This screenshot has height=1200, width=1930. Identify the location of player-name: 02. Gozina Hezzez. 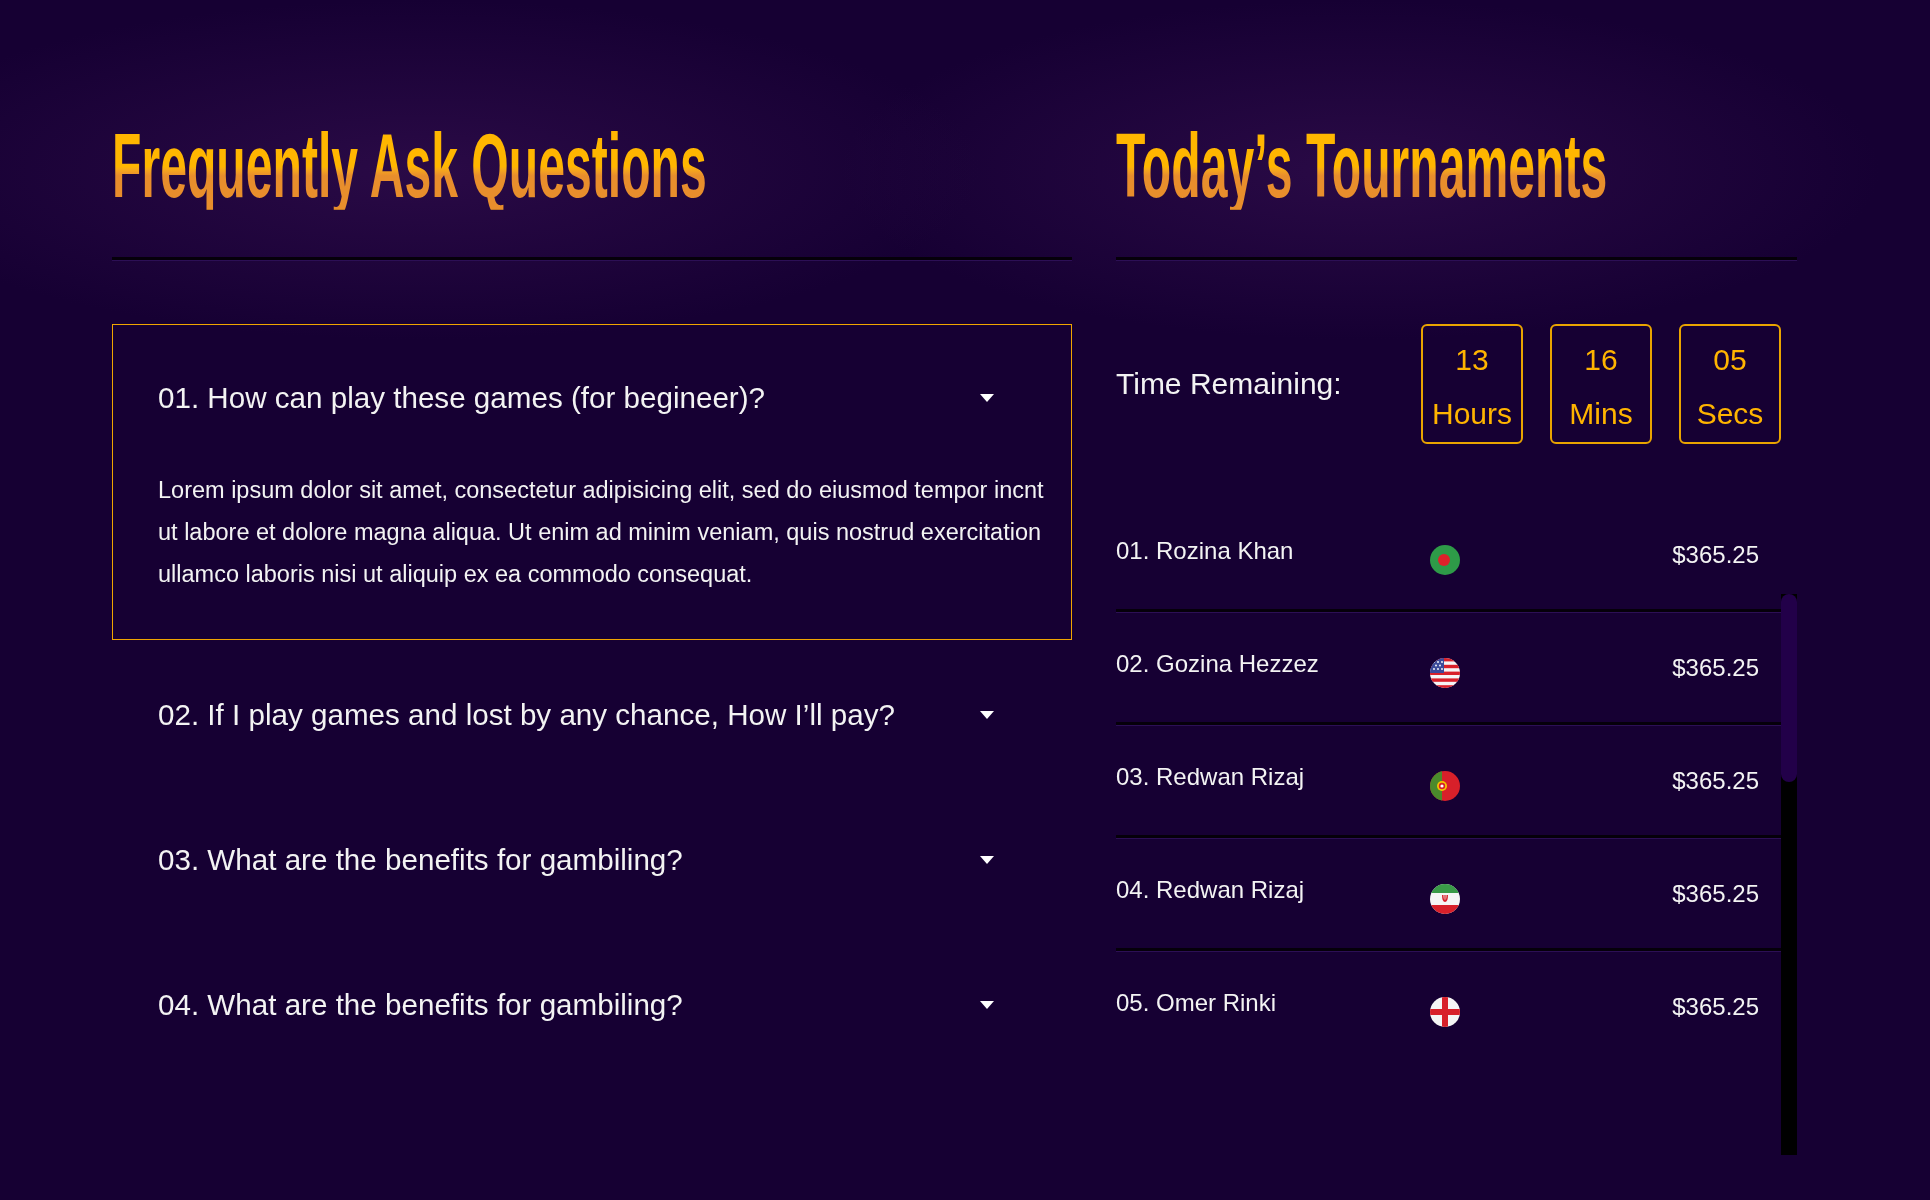
(1218, 664).